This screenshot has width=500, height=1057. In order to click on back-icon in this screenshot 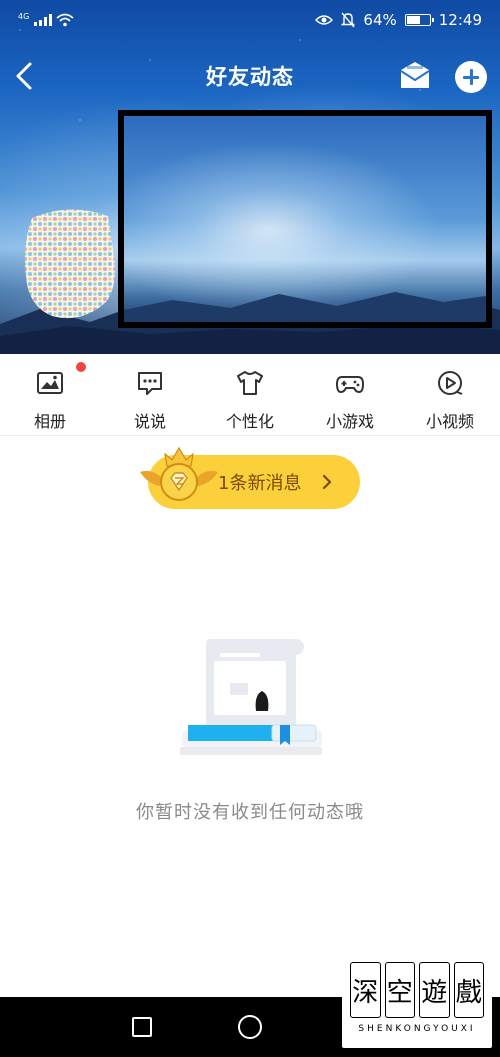, I will do `click(24, 76)`.